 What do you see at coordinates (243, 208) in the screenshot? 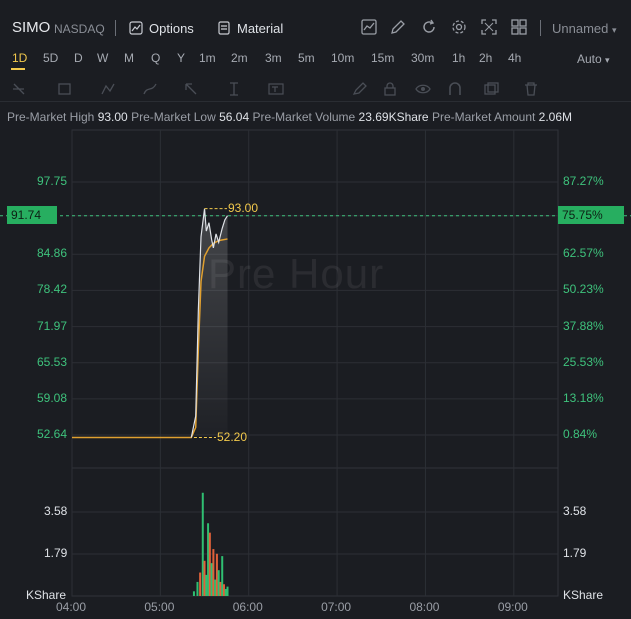
I see `high-annotation: 93.00` at bounding box center [243, 208].